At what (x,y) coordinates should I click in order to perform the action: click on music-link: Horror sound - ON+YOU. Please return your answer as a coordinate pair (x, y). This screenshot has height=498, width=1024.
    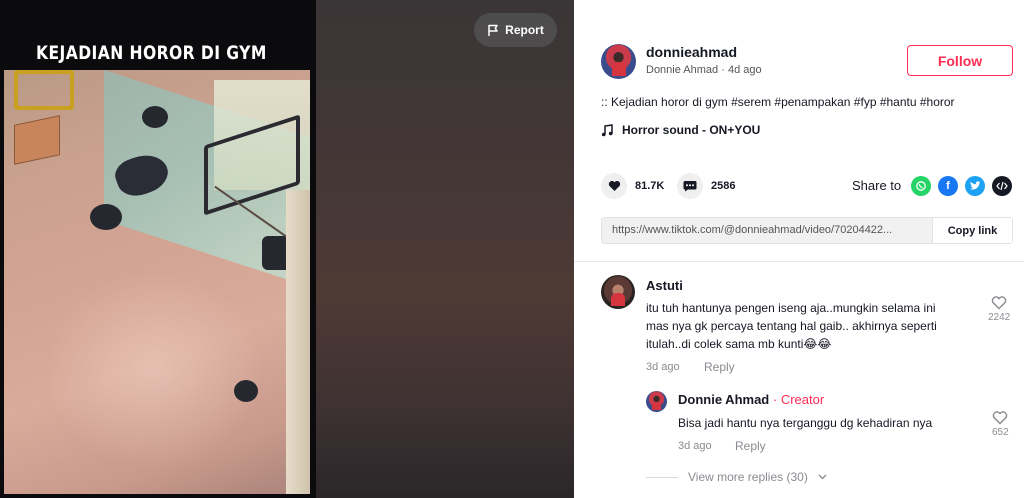
    Looking at the image, I should click on (680, 130).